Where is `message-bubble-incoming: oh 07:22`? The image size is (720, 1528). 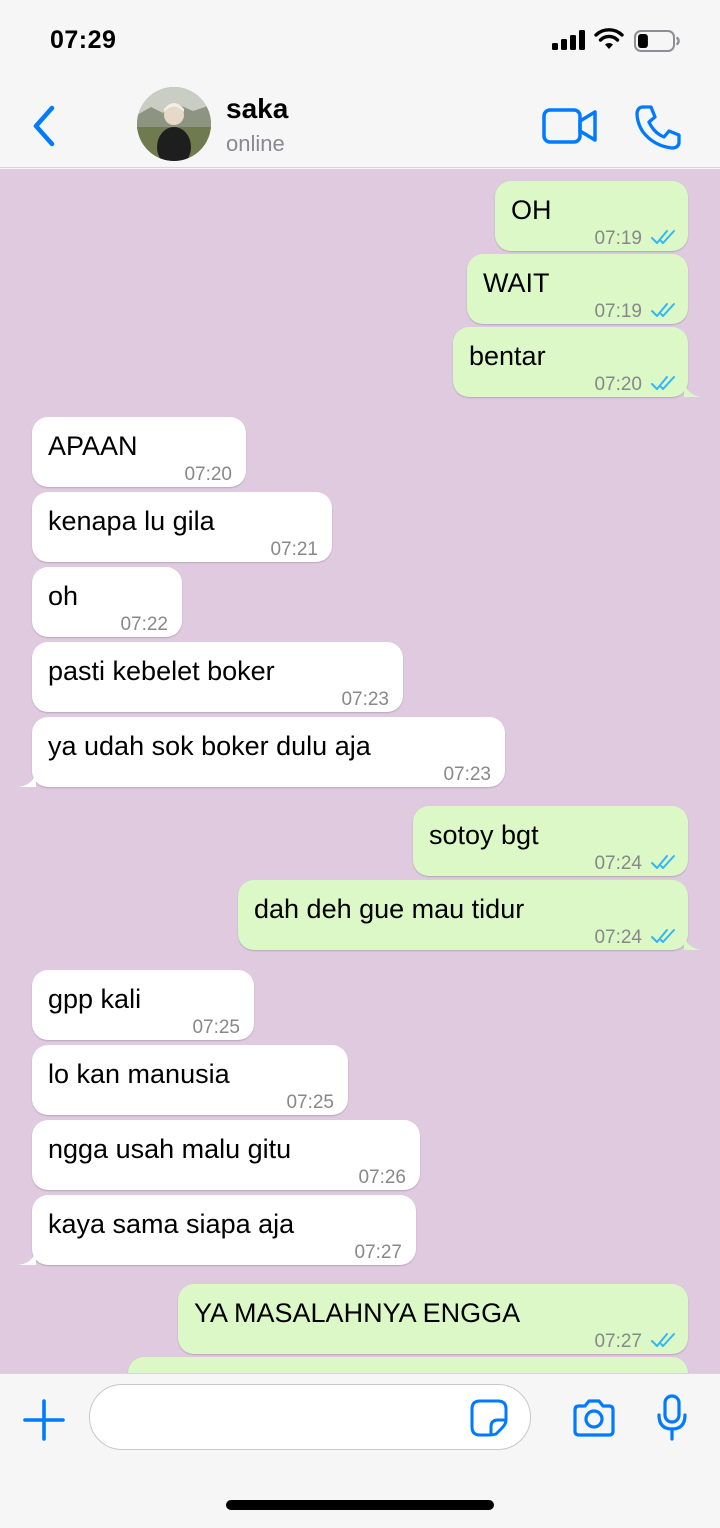 message-bubble-incoming: oh 07:22 is located at coordinates (107, 602).